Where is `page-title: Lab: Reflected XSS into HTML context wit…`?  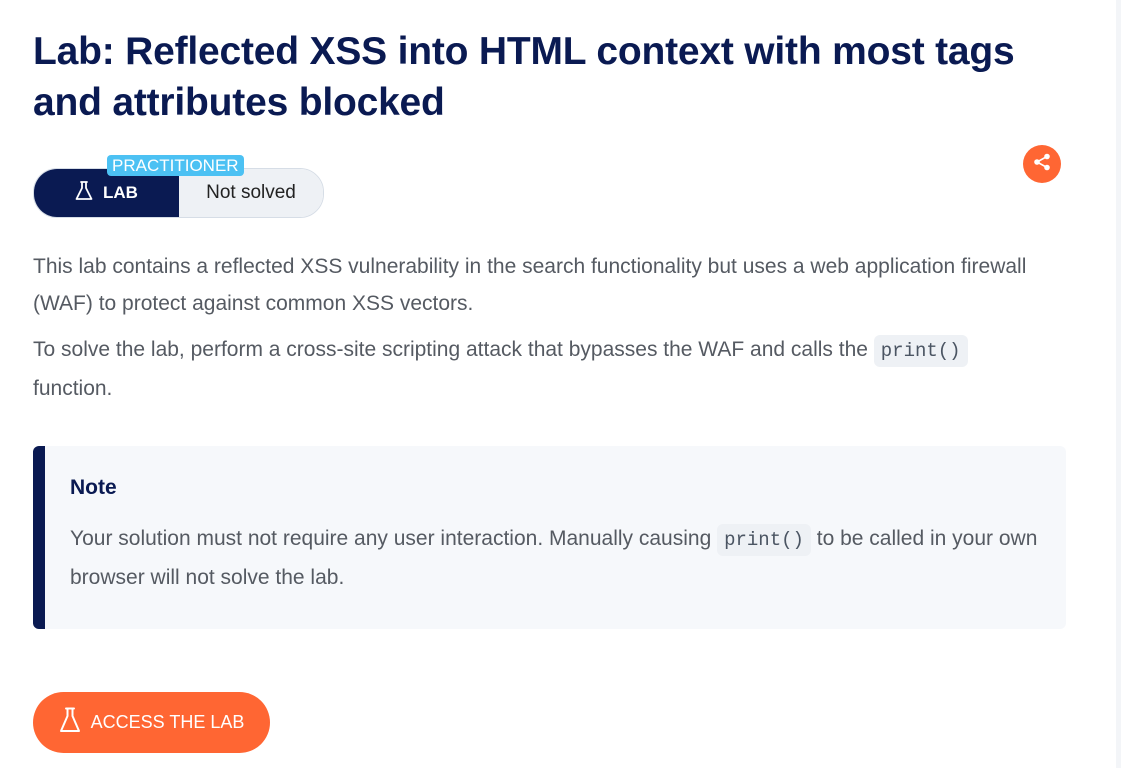
page-title: Lab: Reflected XSS into HTML context wit… is located at coordinates (524, 77).